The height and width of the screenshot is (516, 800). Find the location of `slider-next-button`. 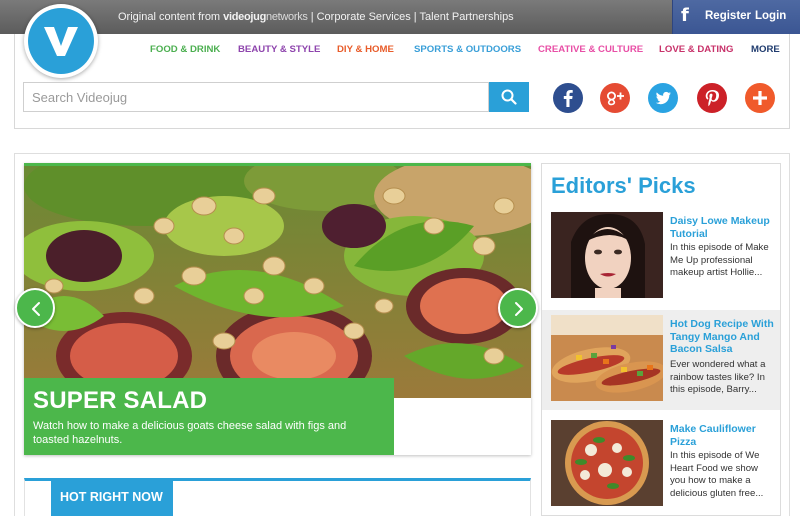

slider-next-button is located at coordinates (518, 308).